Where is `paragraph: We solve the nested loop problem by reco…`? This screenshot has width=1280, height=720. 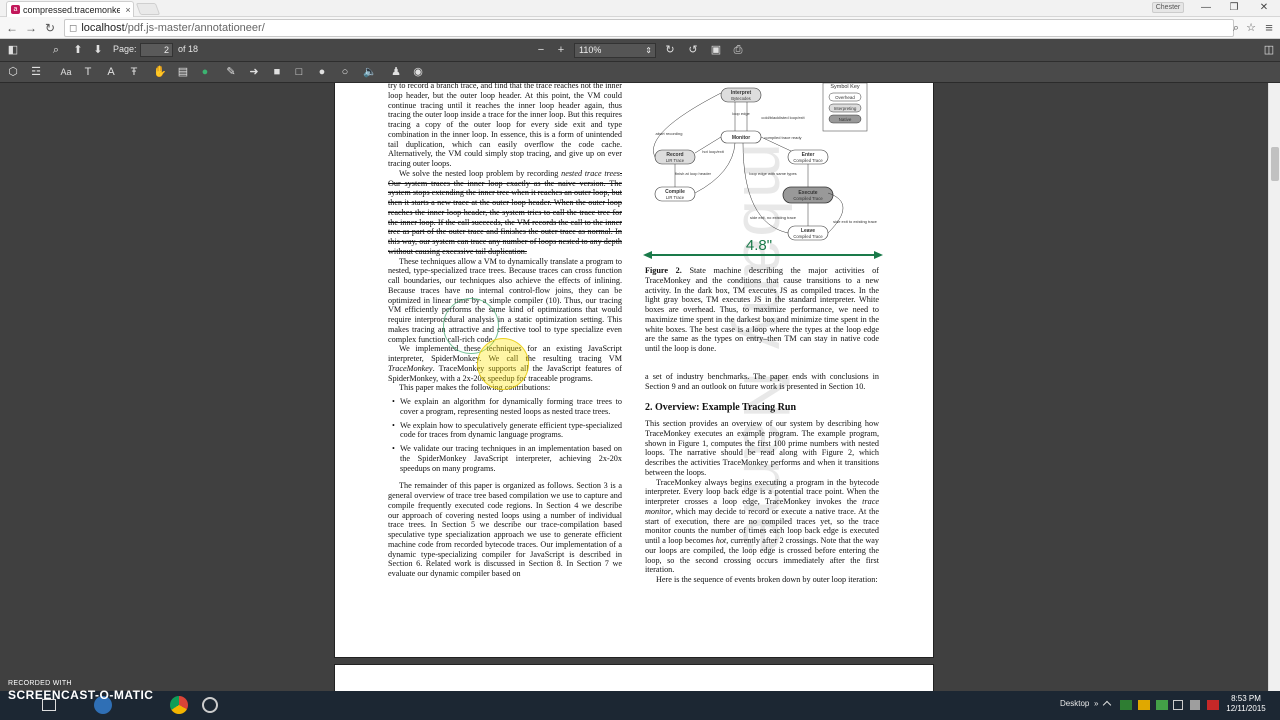
paragraph: We solve the nested loop problem by reco… is located at coordinates (505, 212).